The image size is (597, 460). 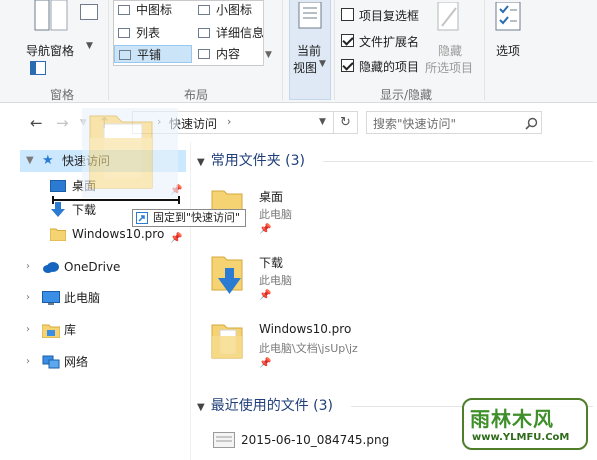 I want to click on folder-name: 桌面, so click(x=271, y=197).